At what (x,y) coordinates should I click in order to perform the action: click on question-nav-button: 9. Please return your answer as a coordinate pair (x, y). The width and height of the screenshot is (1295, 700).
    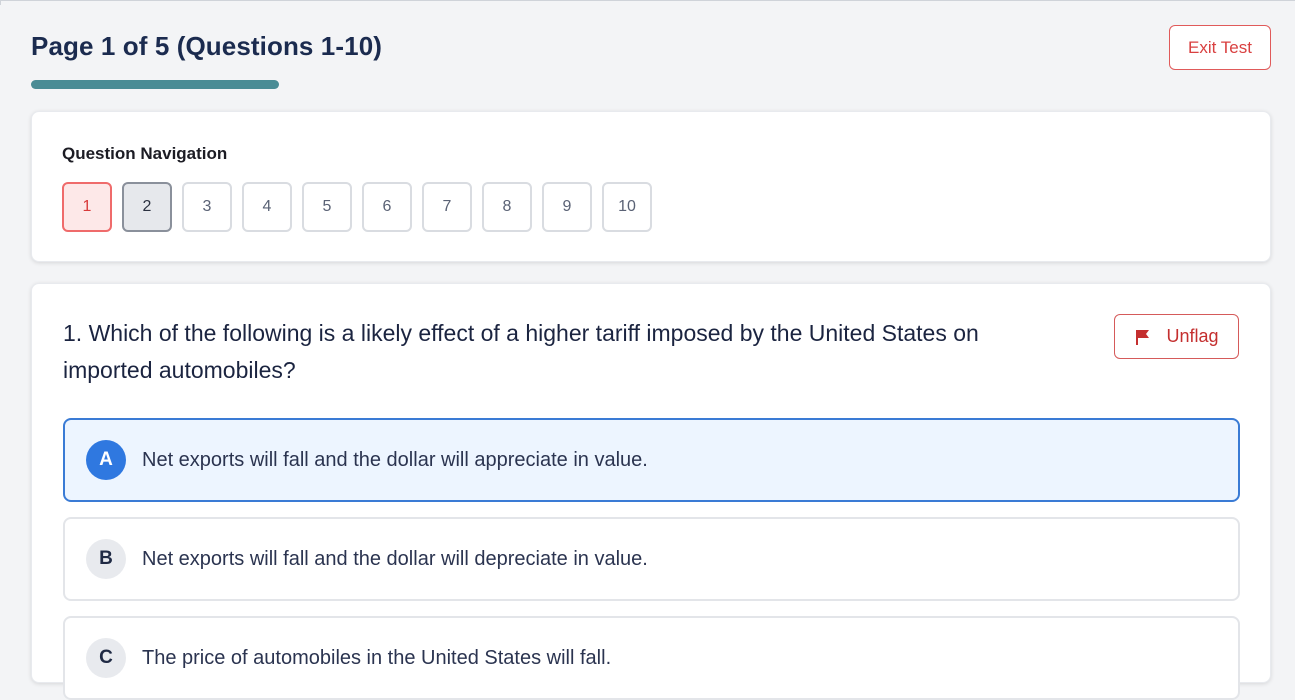
    Looking at the image, I should click on (567, 207).